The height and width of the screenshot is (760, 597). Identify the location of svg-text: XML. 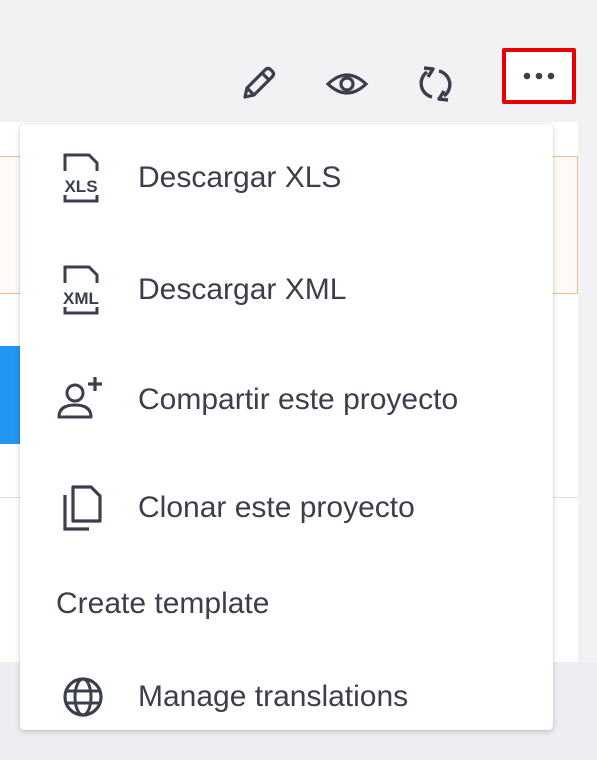
(81, 298).